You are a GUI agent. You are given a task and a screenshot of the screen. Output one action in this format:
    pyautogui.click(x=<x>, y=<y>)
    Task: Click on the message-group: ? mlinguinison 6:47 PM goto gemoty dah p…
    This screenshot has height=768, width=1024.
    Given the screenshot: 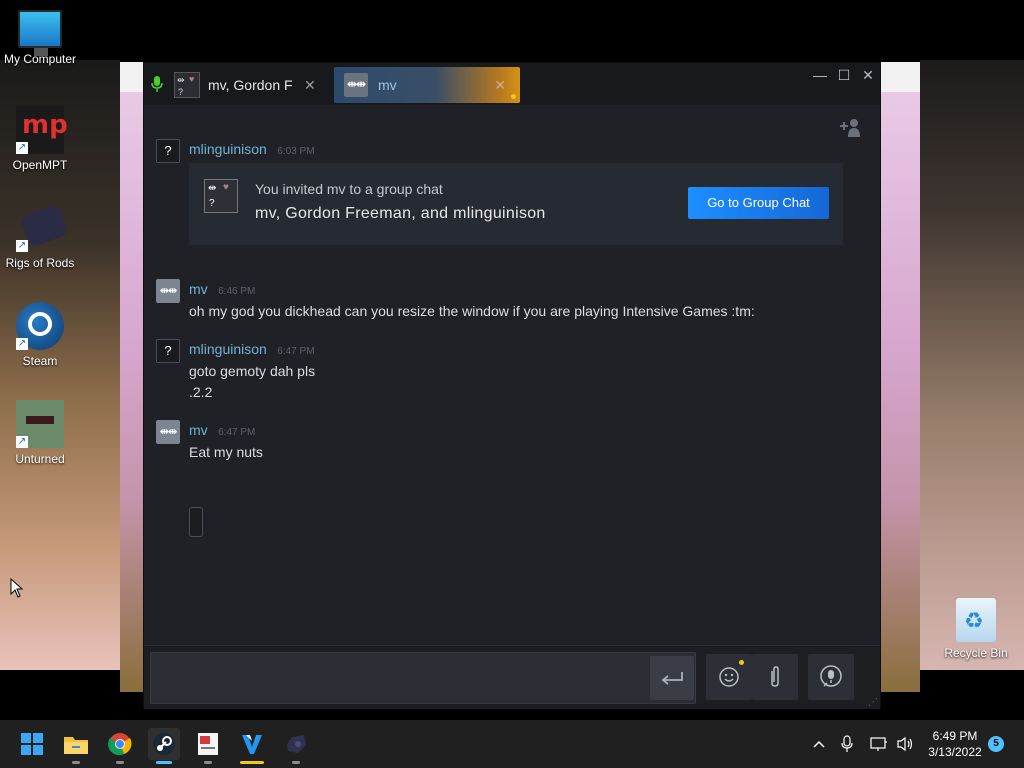 What is the action you would take?
    pyautogui.click(x=506, y=371)
    